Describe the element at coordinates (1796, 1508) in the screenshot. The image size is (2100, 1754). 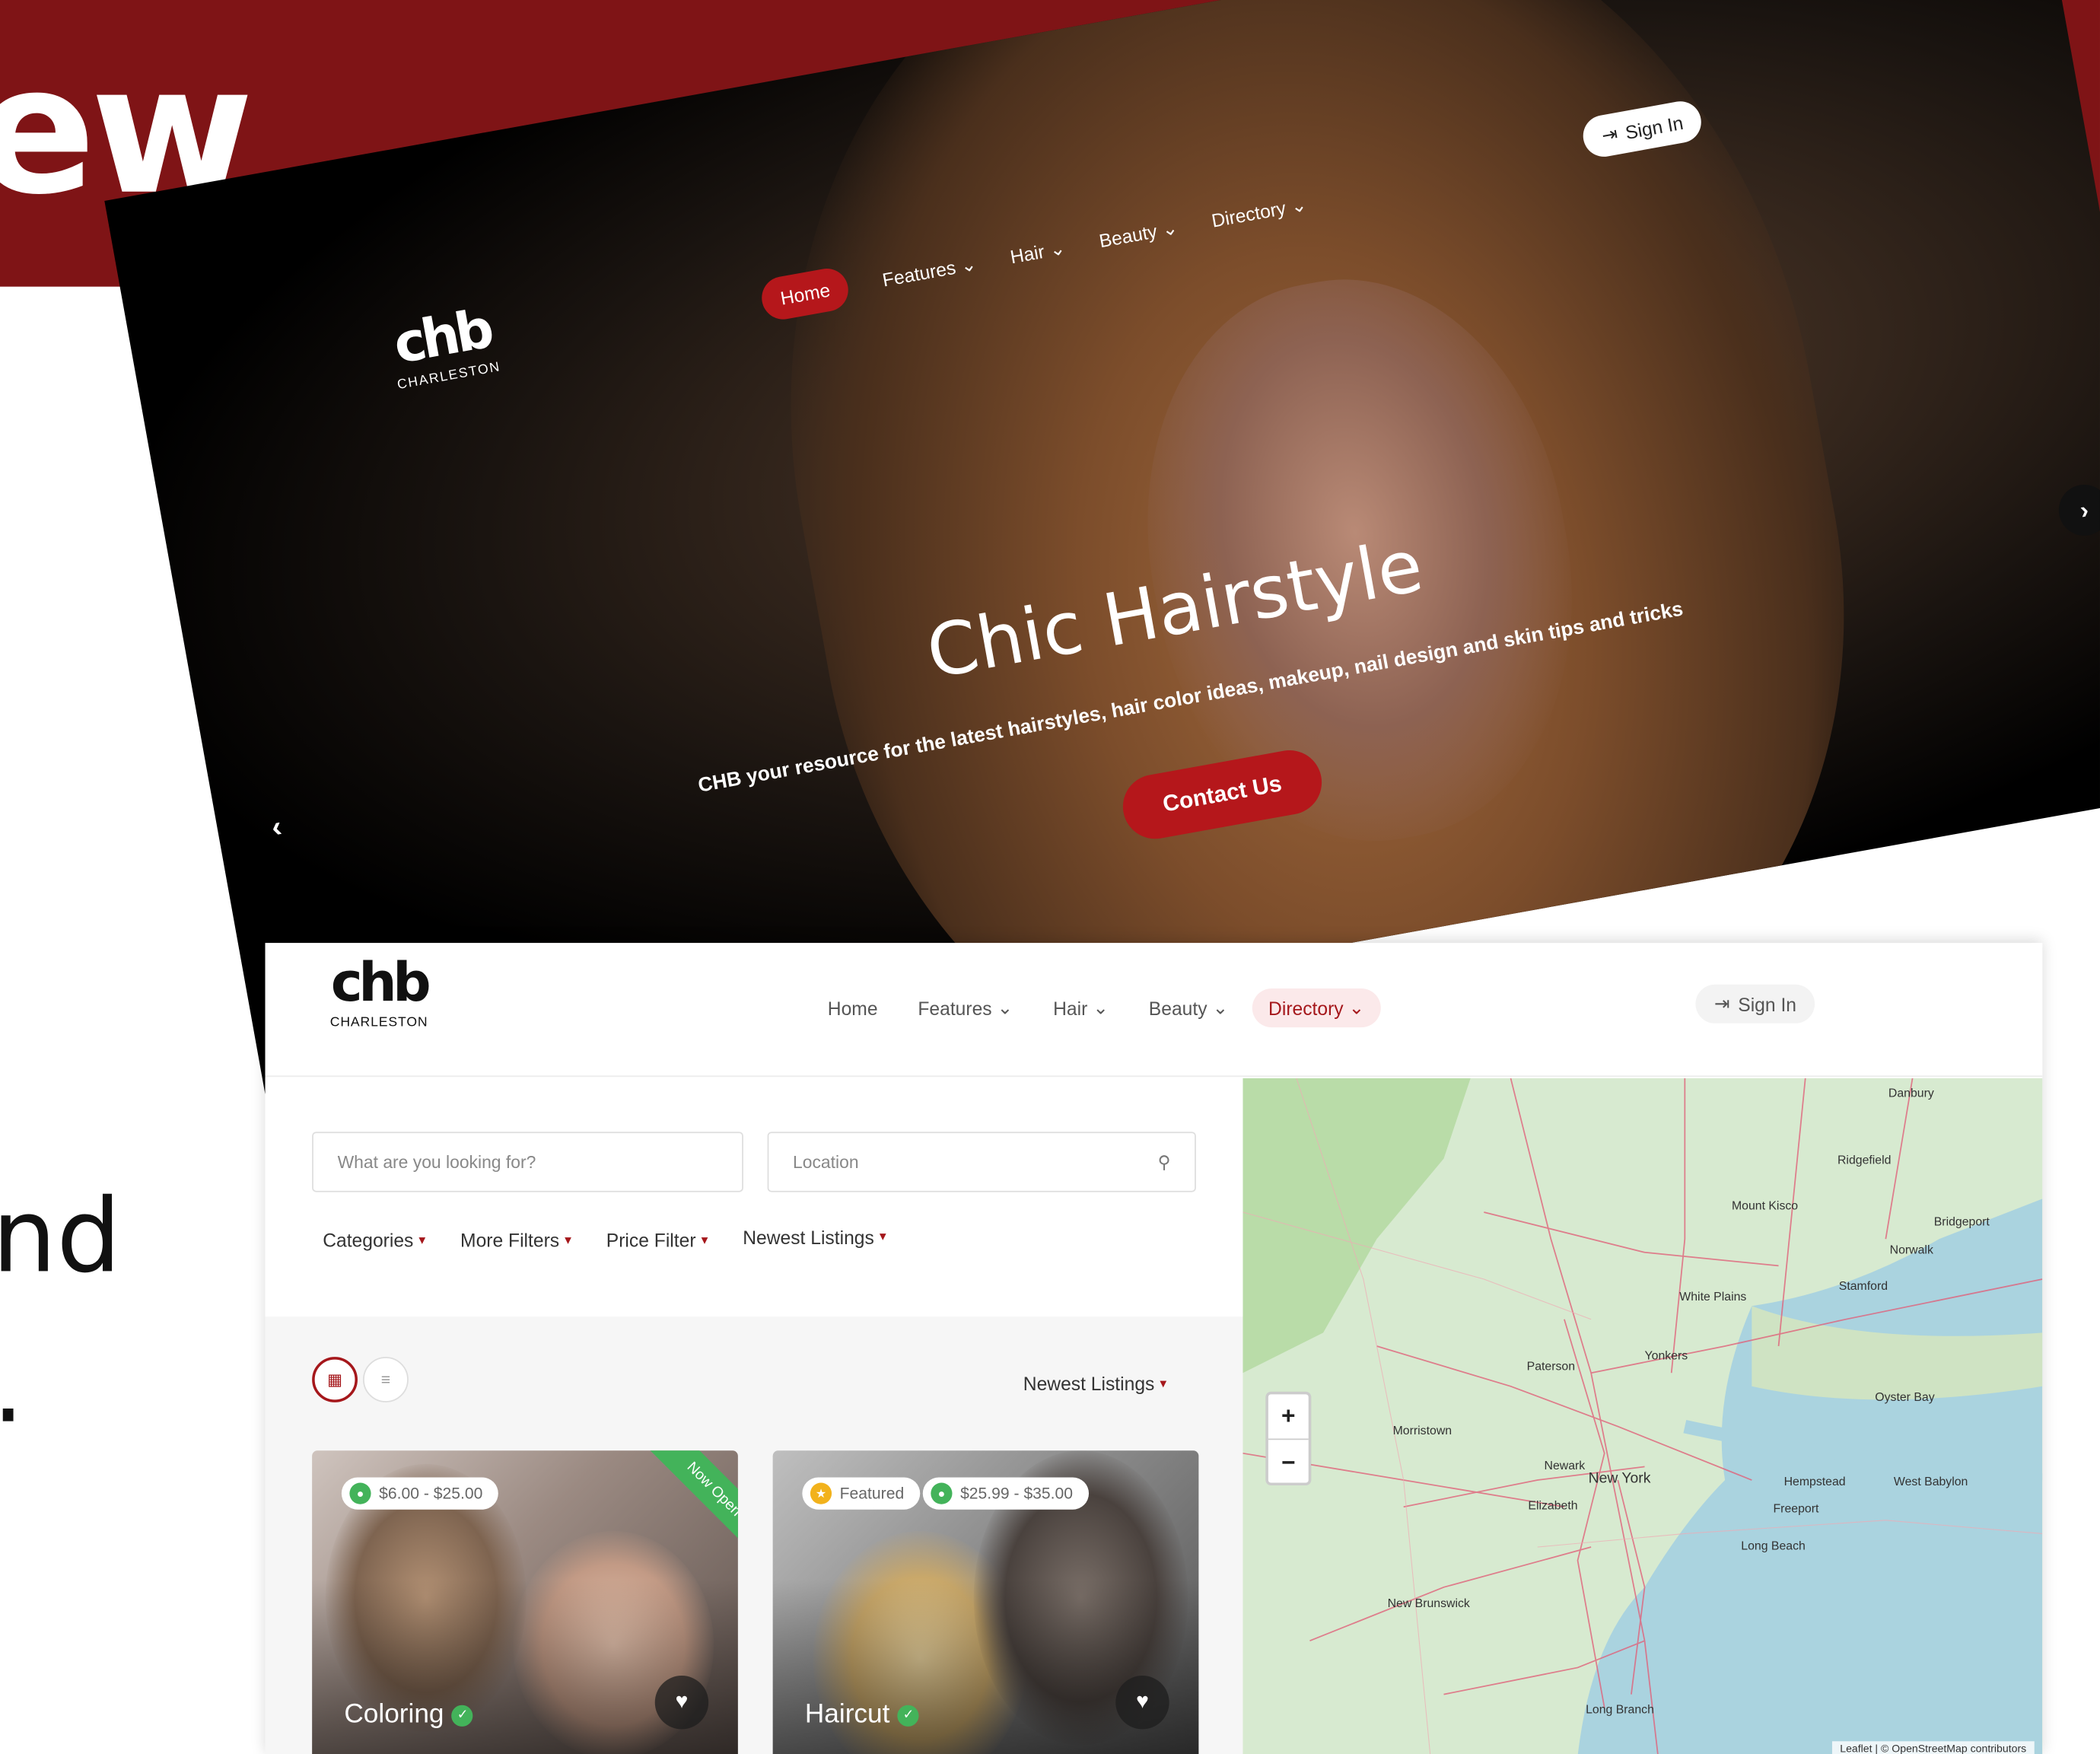
I see `map-label: Freeport` at that location.